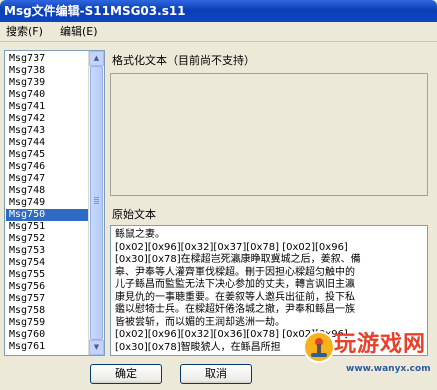  What do you see at coordinates (48, 323) in the screenshot?
I see `list-item: Msg759` at bounding box center [48, 323].